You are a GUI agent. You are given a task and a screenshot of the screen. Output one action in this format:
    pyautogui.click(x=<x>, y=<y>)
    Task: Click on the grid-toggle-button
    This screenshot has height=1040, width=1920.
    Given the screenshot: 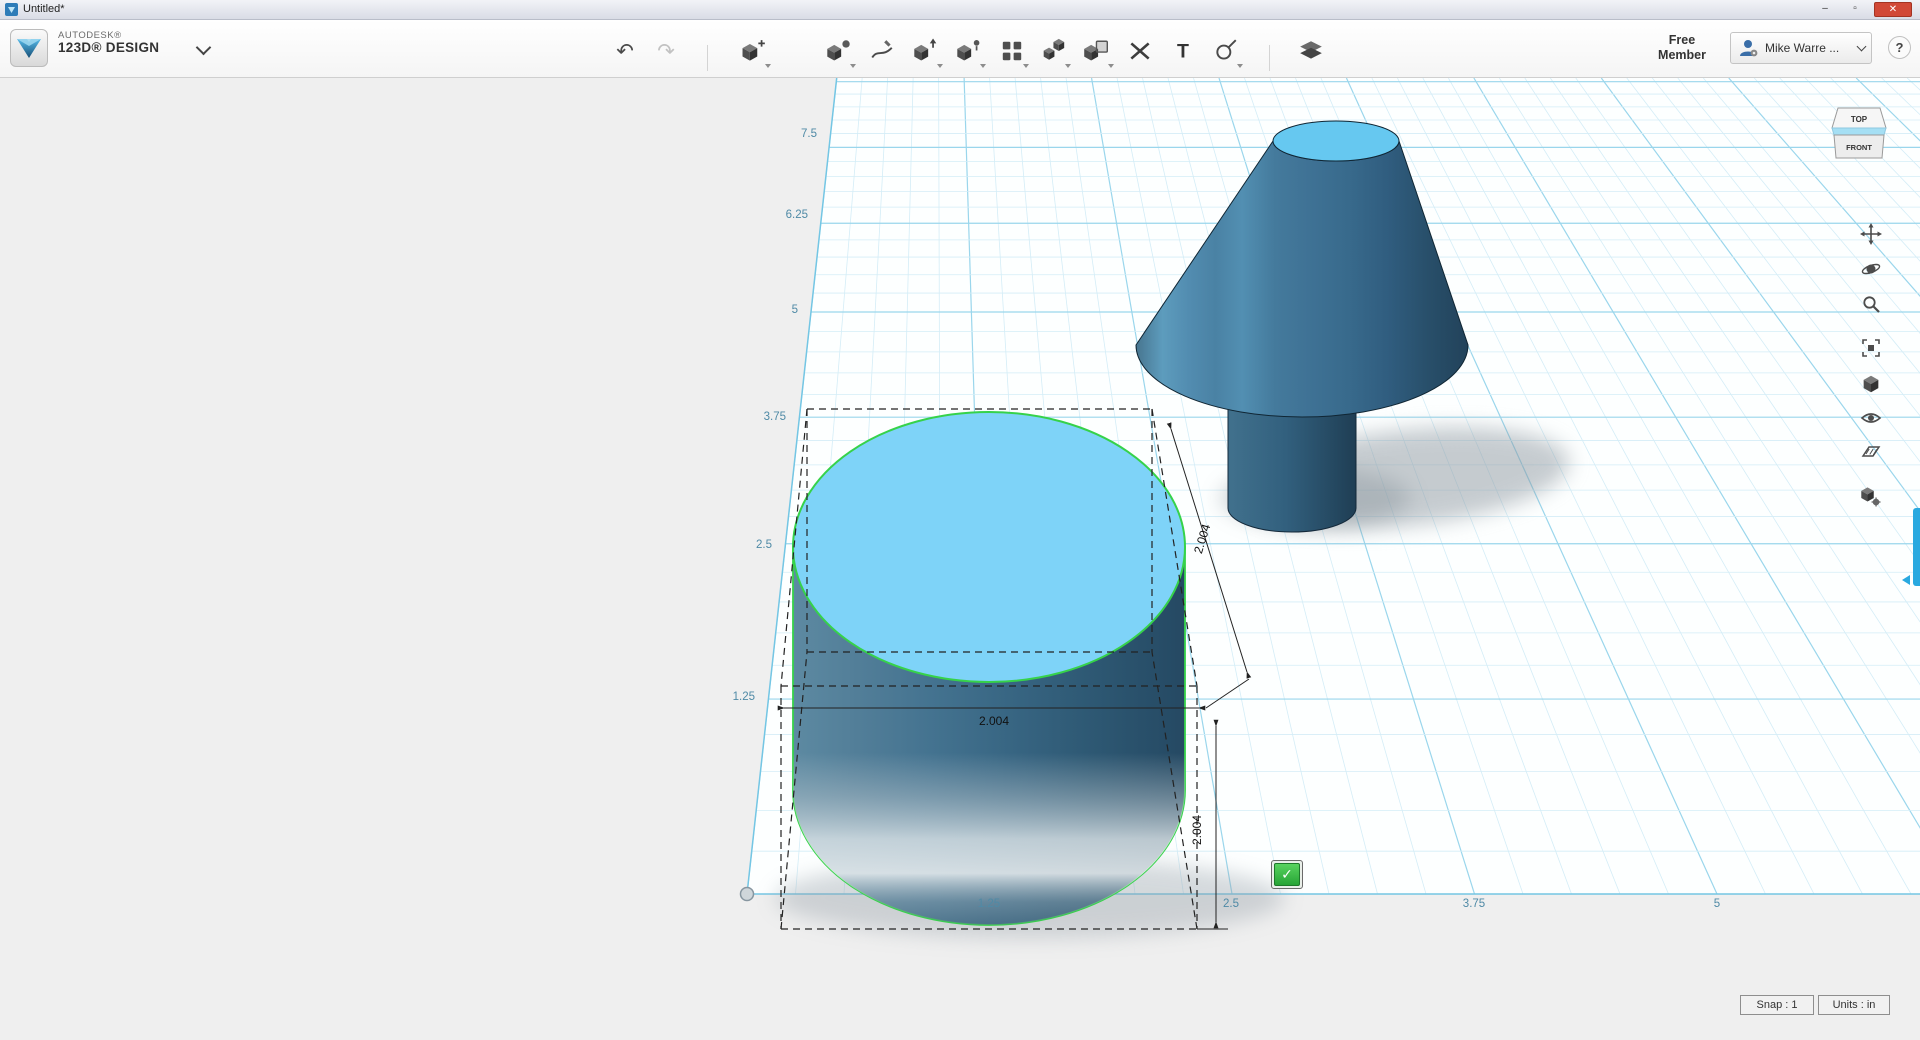 What is the action you would take?
    pyautogui.click(x=1871, y=452)
    